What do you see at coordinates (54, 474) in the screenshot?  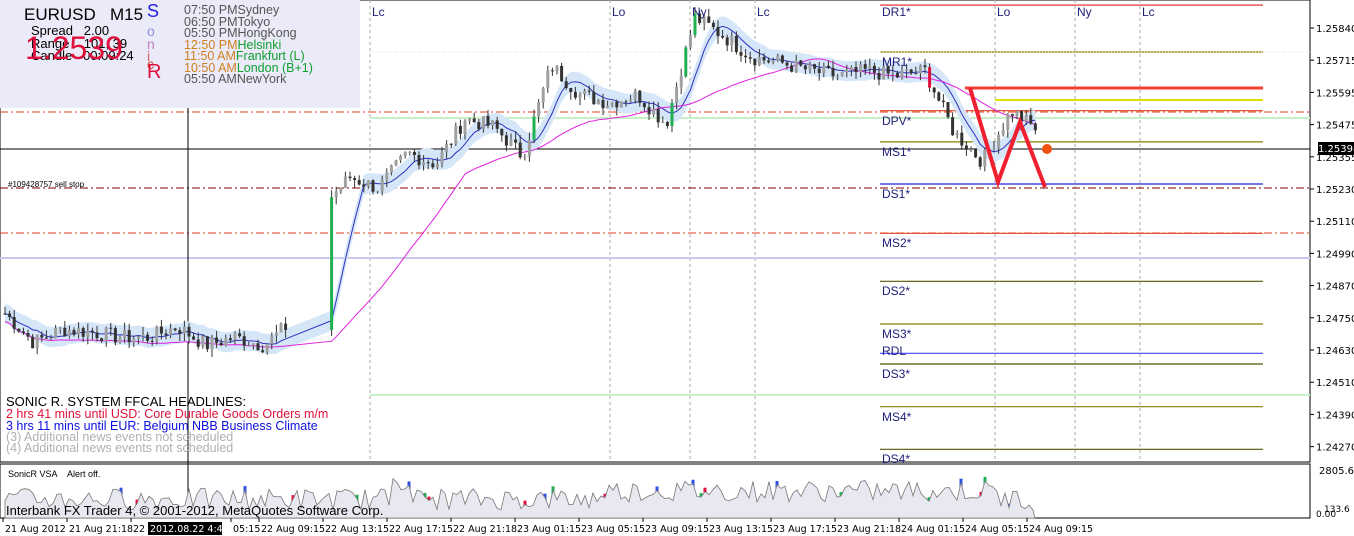 I see `indicator-name: SonicR VSA Alert off.` at bounding box center [54, 474].